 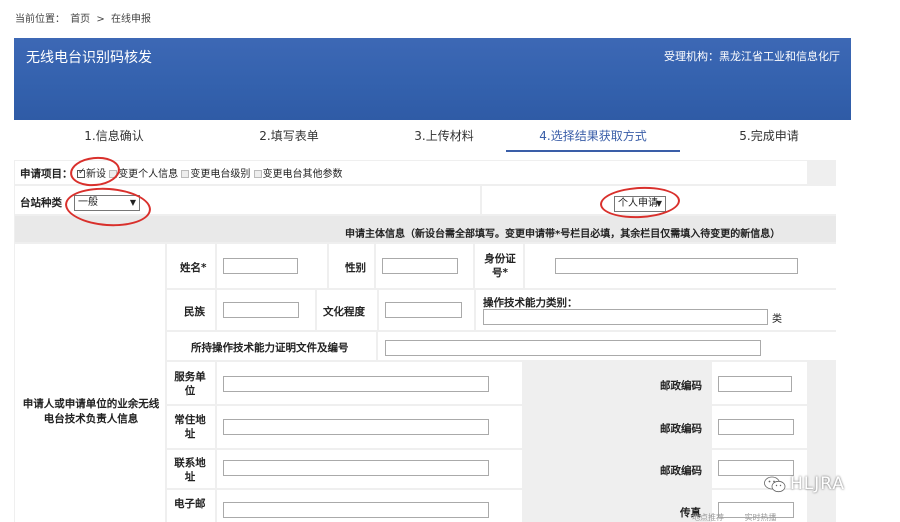 What do you see at coordinates (193, 268) in the screenshot?
I see `name-label: 姓名*` at bounding box center [193, 268].